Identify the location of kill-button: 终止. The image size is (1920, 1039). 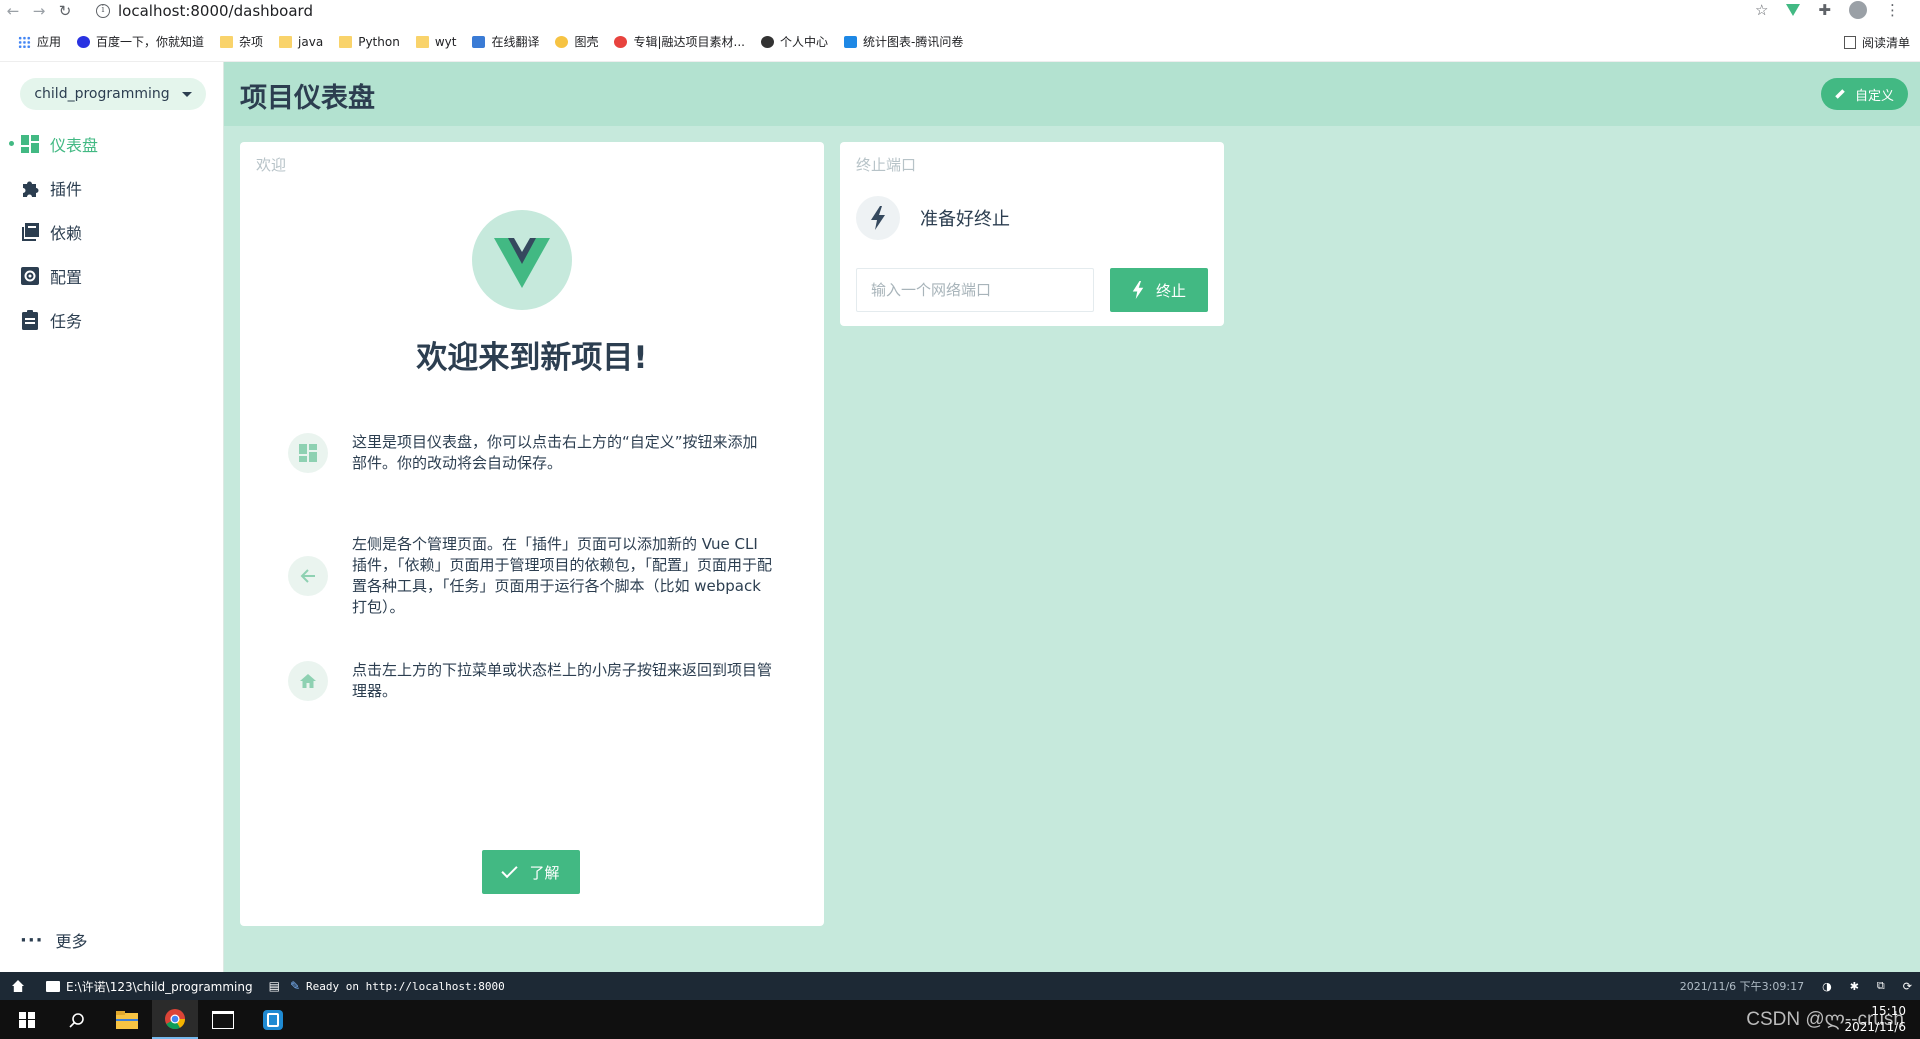
(1159, 290).